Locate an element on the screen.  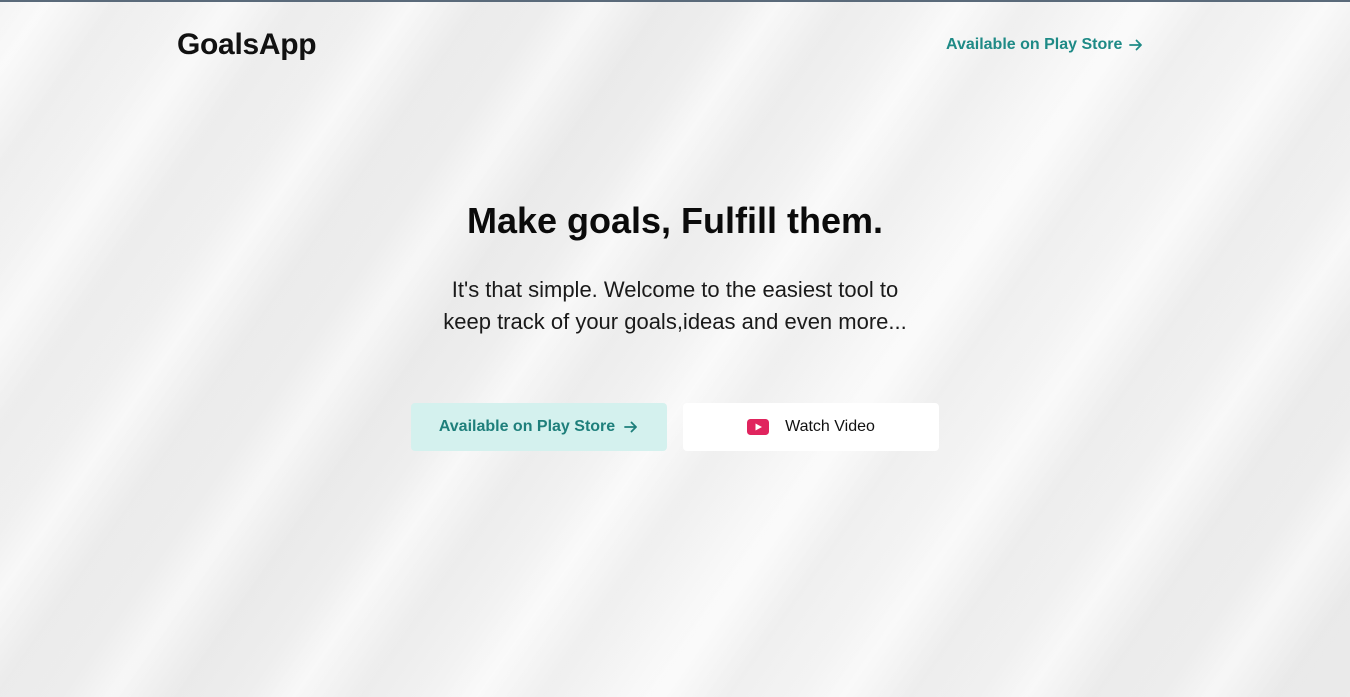
watch-video-button: Watch Video is located at coordinates (811, 427).